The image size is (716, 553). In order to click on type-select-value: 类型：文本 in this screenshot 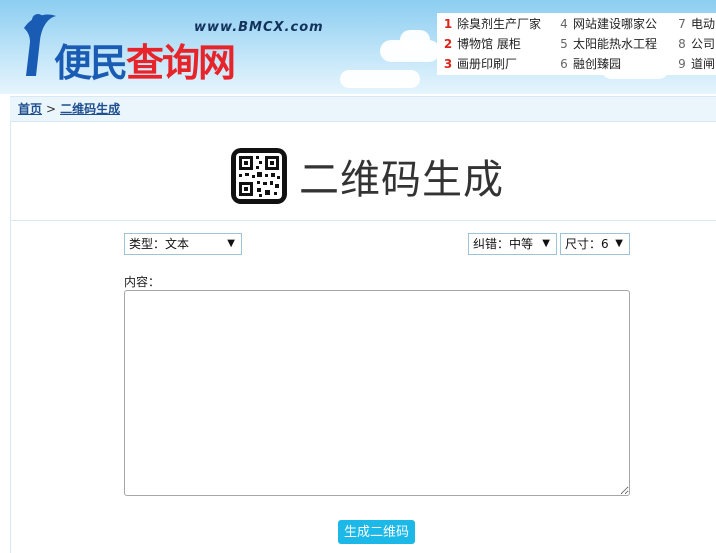, I will do `click(159, 244)`.